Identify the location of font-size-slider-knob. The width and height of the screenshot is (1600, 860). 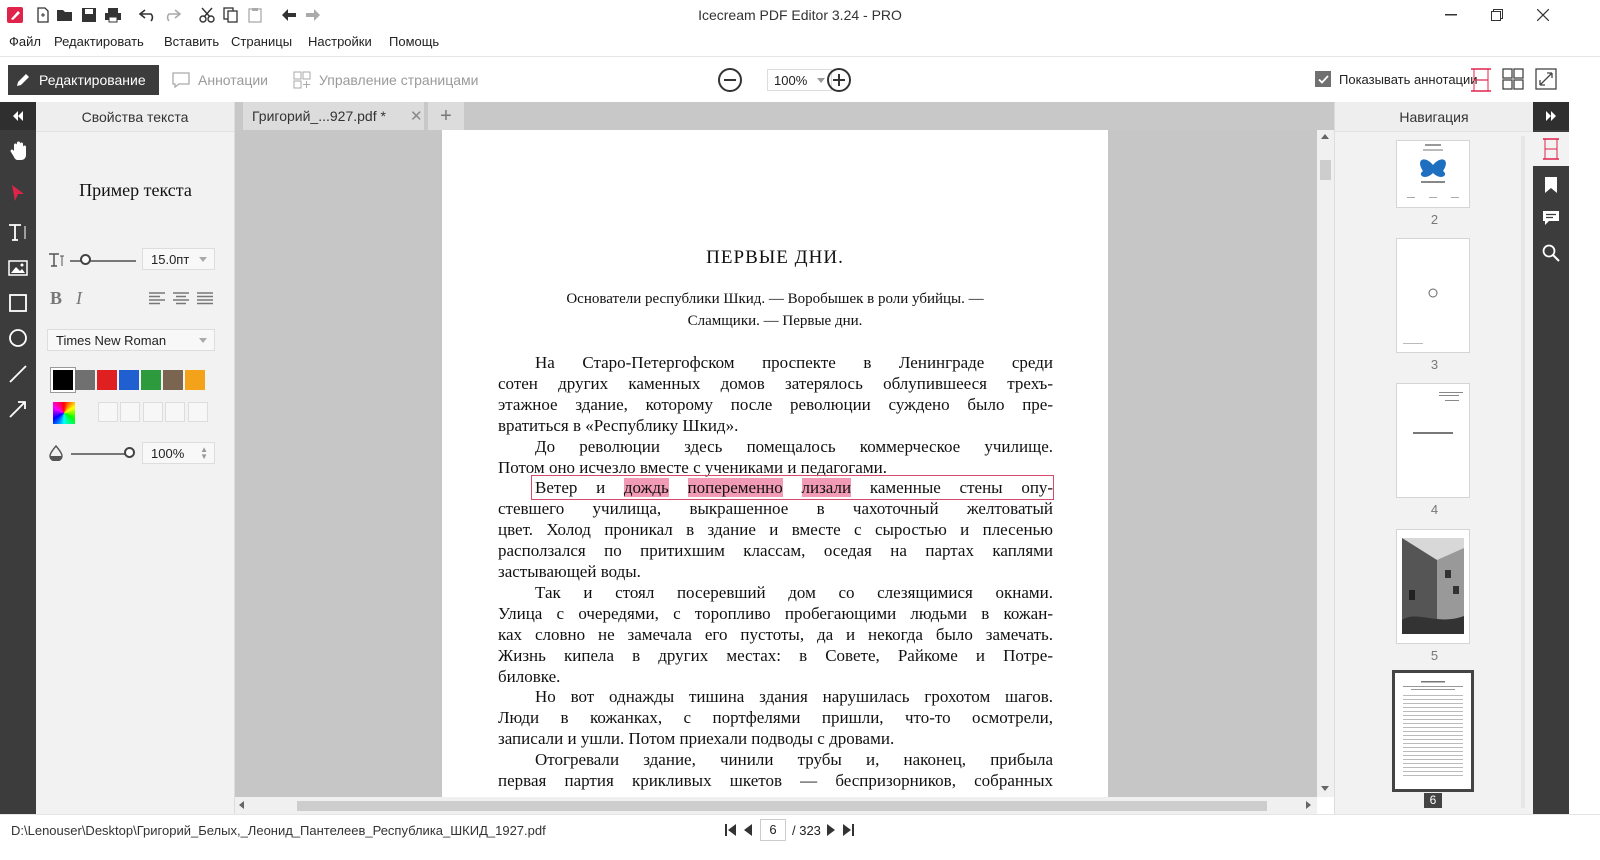
(85, 259).